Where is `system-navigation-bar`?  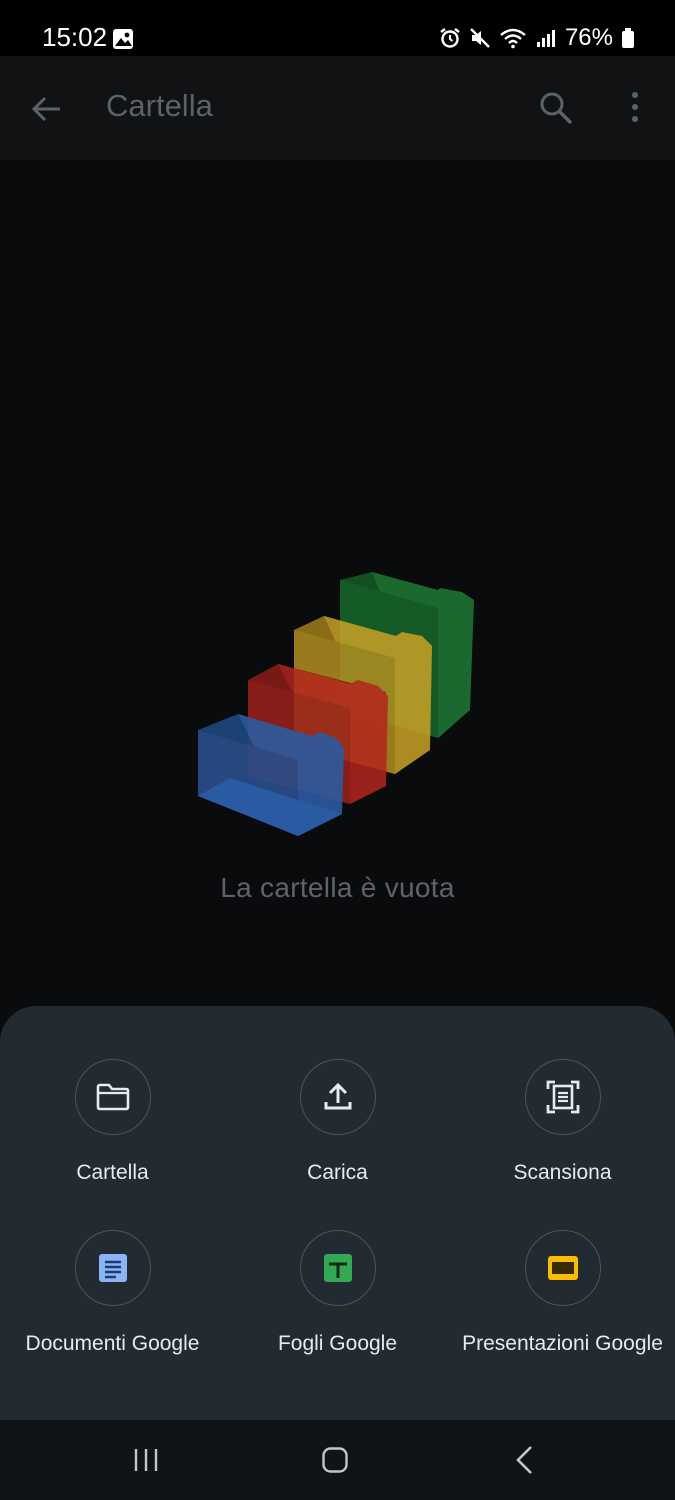 system-navigation-bar is located at coordinates (337, 1460).